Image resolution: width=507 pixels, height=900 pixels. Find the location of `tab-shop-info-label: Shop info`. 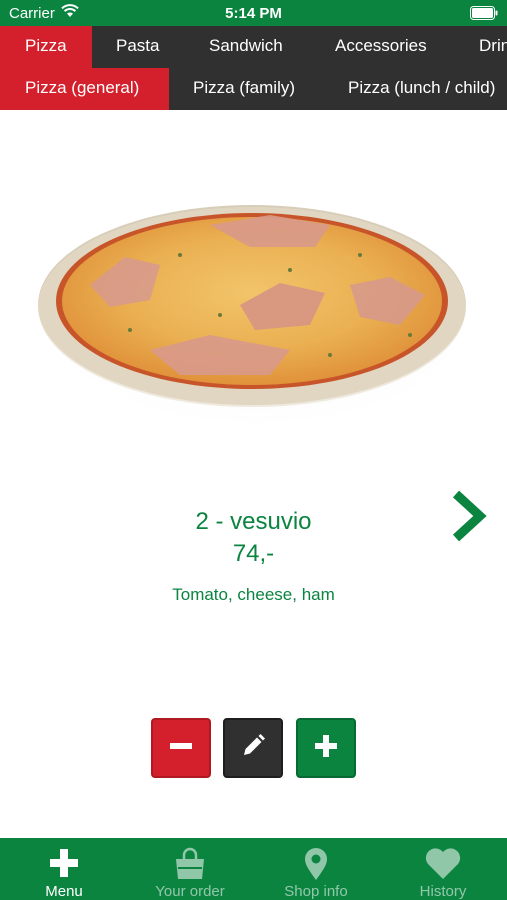

tab-shop-info-label: Shop info is located at coordinates (316, 891).